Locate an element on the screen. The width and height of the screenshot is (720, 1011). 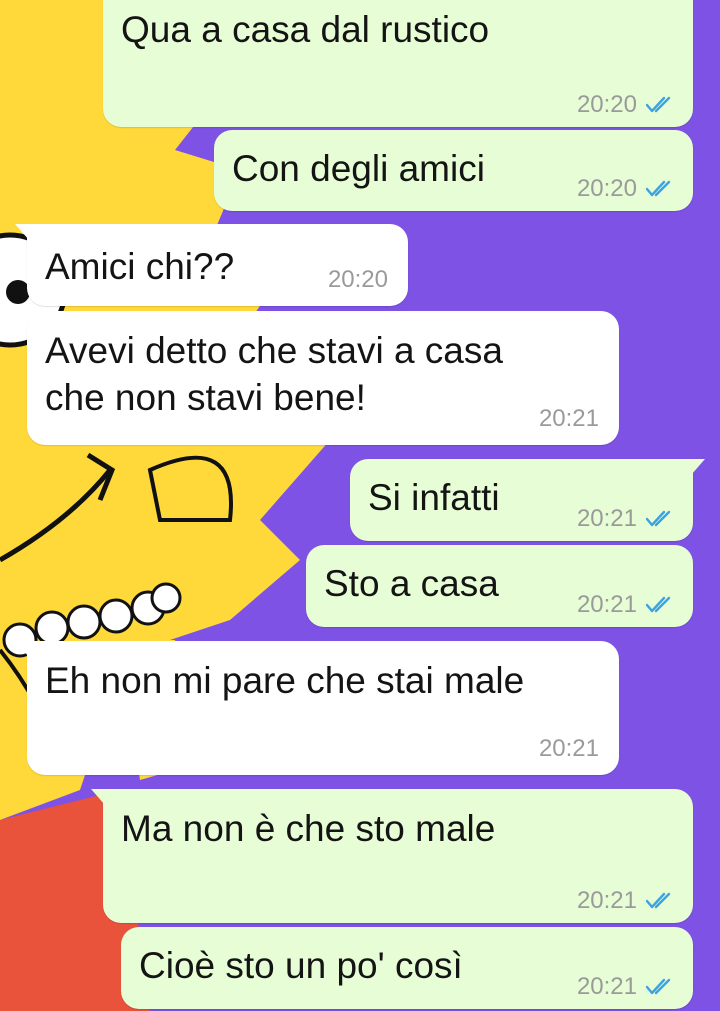
outgoing-message: Con degli amici 20:20 is located at coordinates (453, 170).